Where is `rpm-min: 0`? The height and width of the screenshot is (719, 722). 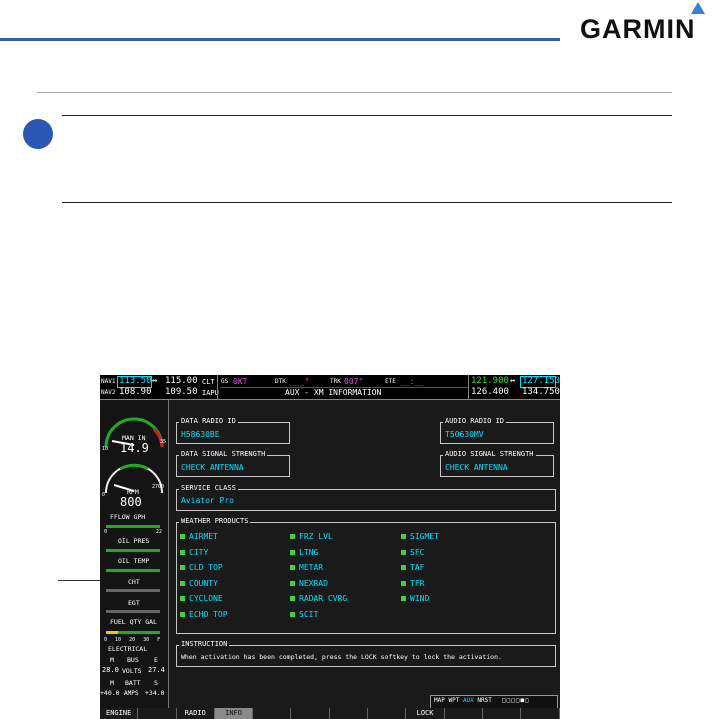
rpm-min: 0 is located at coordinates (104, 495).